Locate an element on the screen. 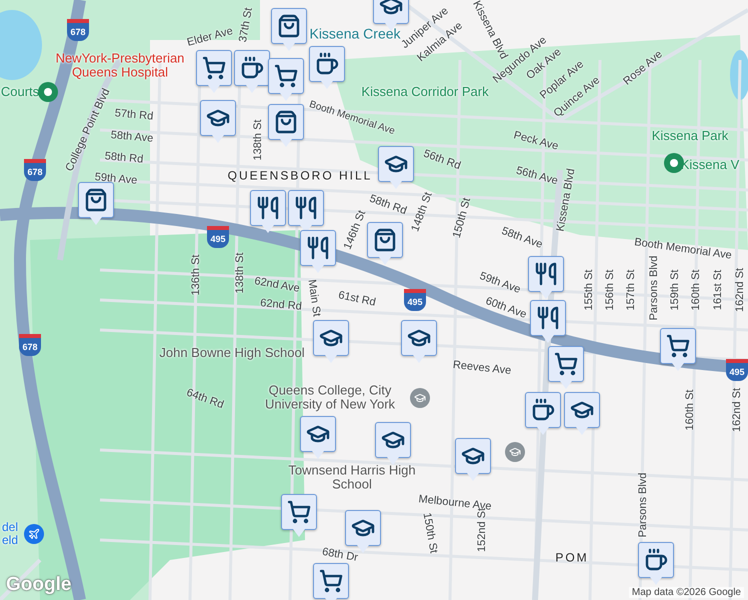 The image size is (748, 600). place-label: Kissena Corridor Park is located at coordinates (425, 92).